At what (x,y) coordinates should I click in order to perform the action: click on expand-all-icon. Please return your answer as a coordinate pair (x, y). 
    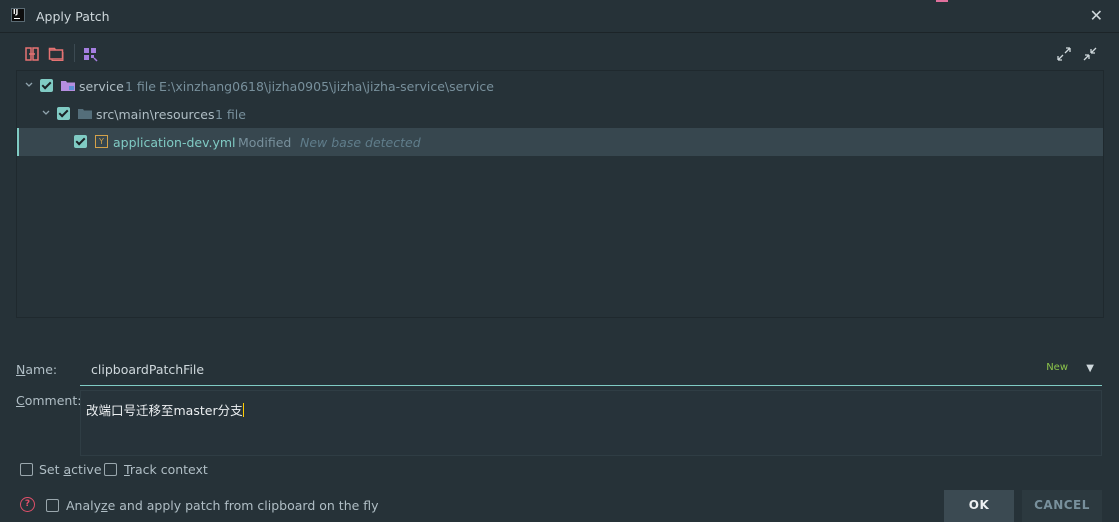
    Looking at the image, I should click on (1064, 54).